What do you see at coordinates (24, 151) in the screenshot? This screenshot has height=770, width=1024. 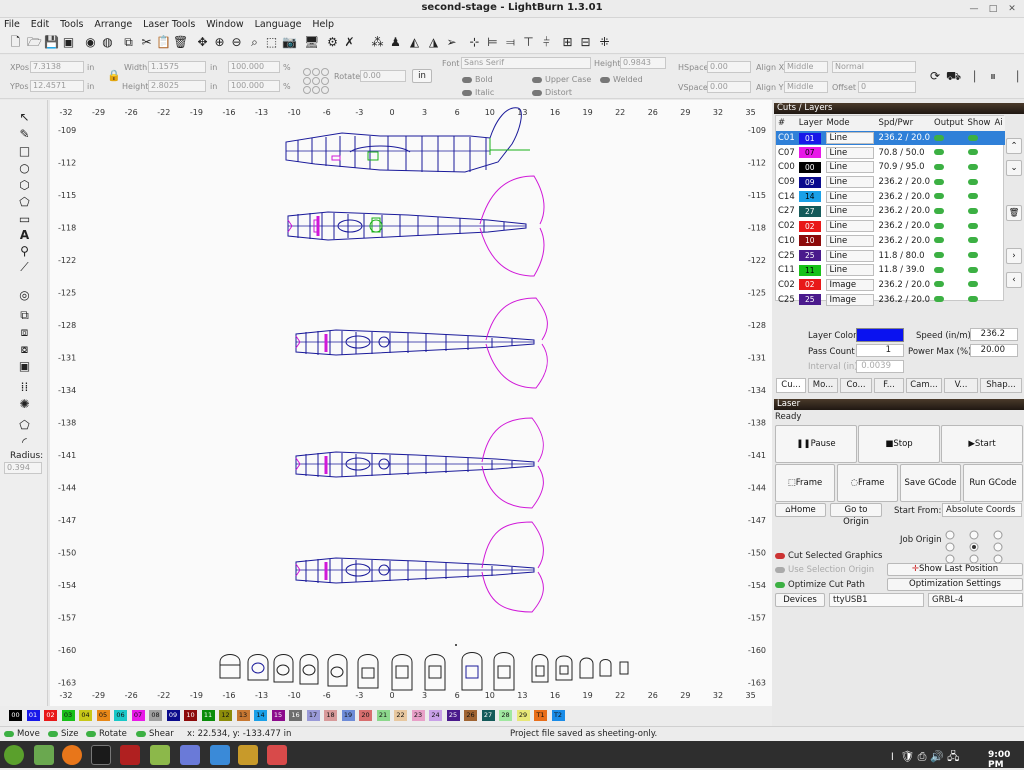 I see `rectangle-icon: □` at bounding box center [24, 151].